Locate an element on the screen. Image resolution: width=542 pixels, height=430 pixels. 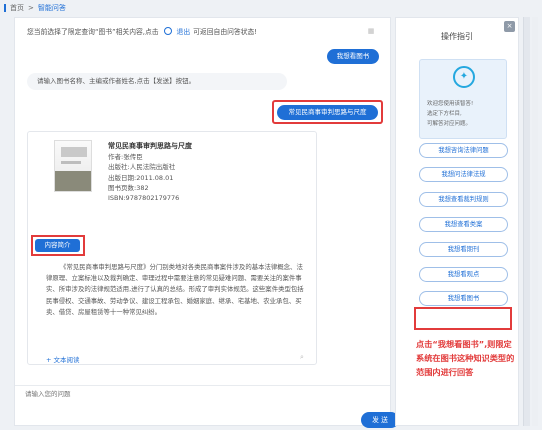
mode-notice: 您当前选择了限定查询“图书”相关内容,点击 退出 可返回自由问答状态! is located at coordinates (142, 31).